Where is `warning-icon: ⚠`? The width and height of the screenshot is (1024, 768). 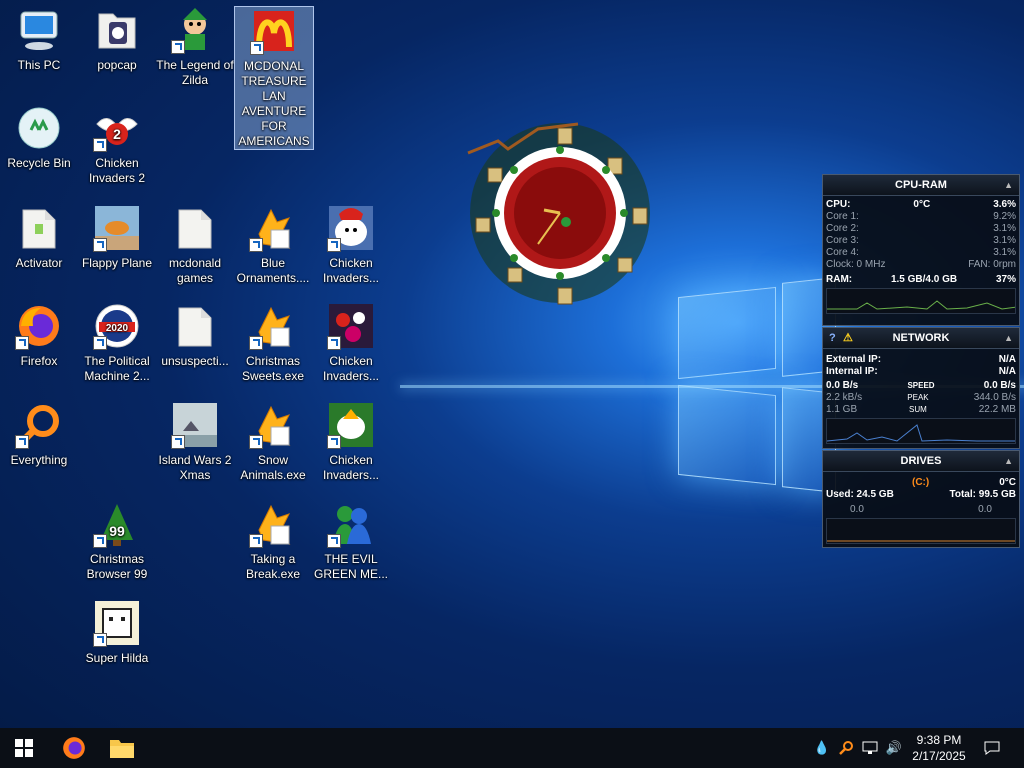
warning-icon: ⚠ is located at coordinates (848, 338).